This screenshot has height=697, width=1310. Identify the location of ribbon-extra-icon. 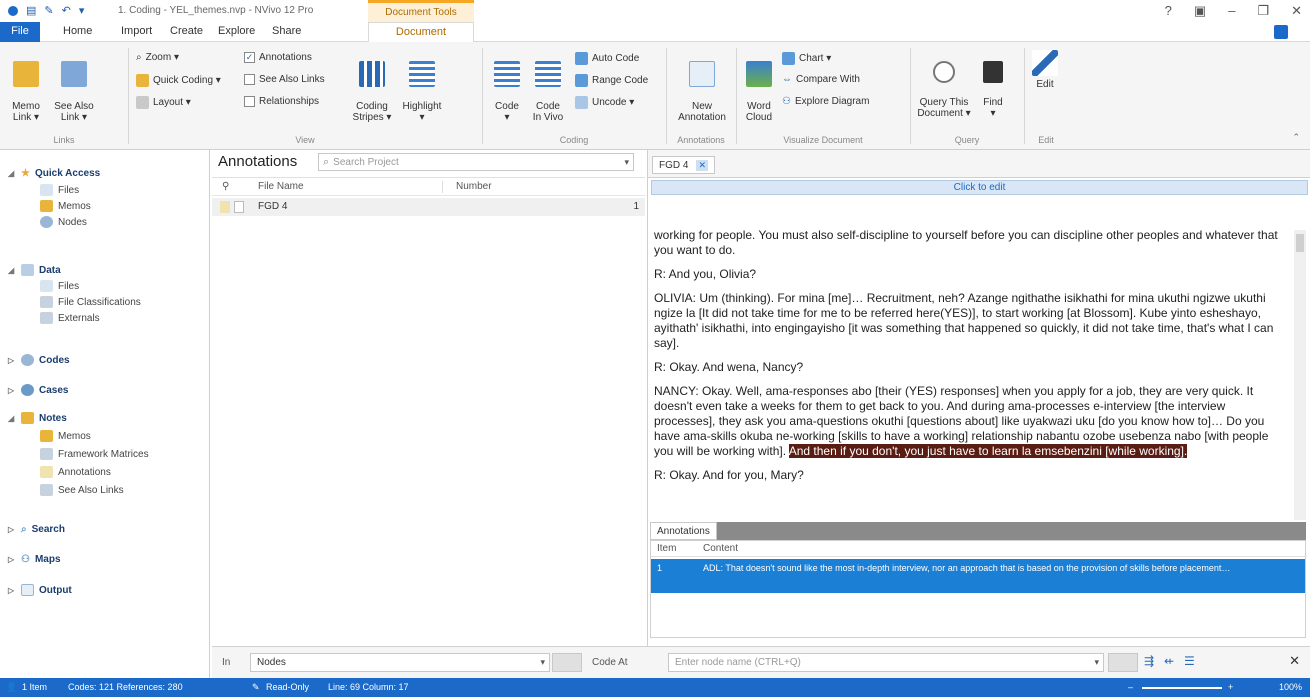
(1281, 32).